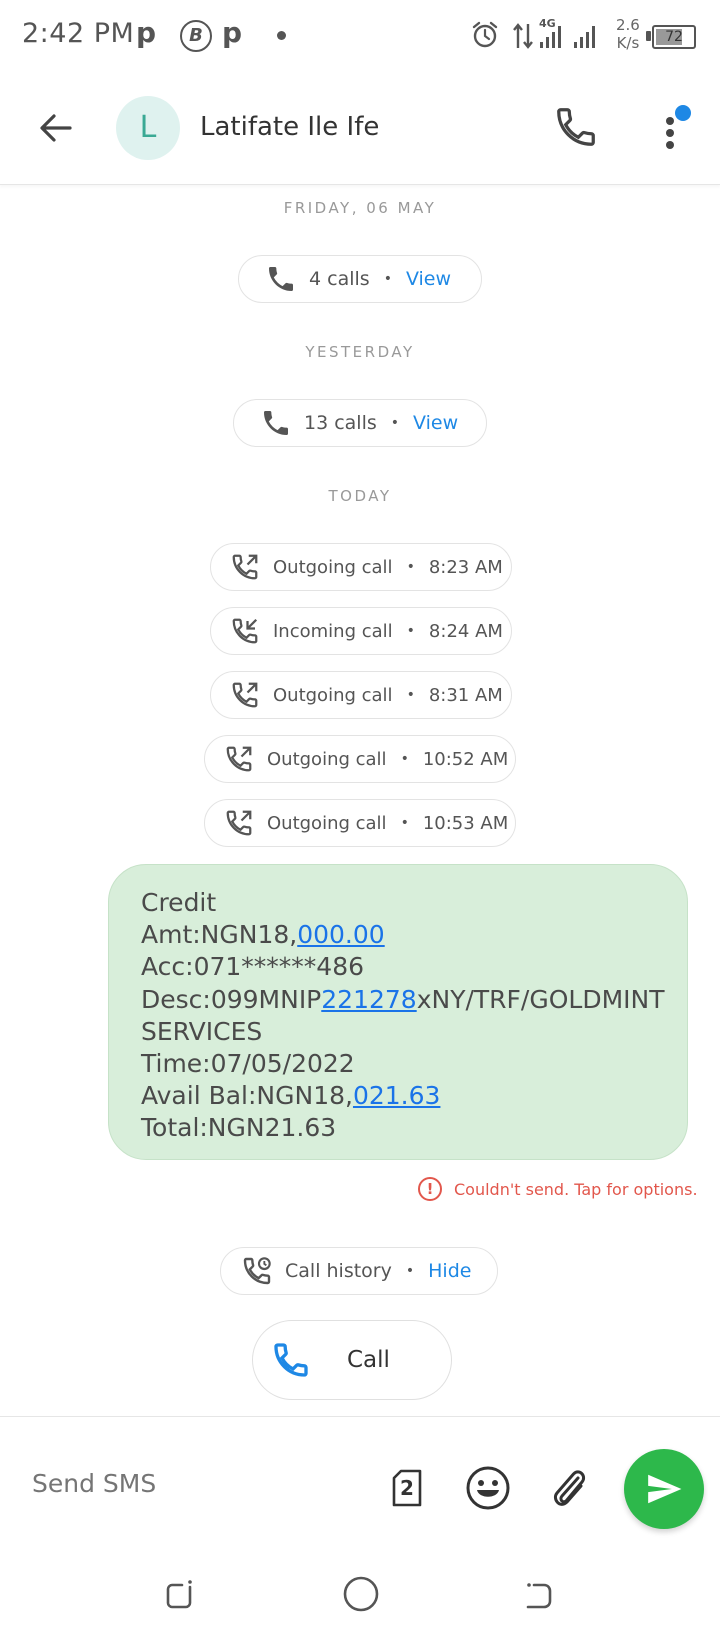 Image resolution: width=720 pixels, height=1640 pixels. Describe the element at coordinates (253, 967) in the screenshot. I see `message-line: Acc:071******486` at that location.